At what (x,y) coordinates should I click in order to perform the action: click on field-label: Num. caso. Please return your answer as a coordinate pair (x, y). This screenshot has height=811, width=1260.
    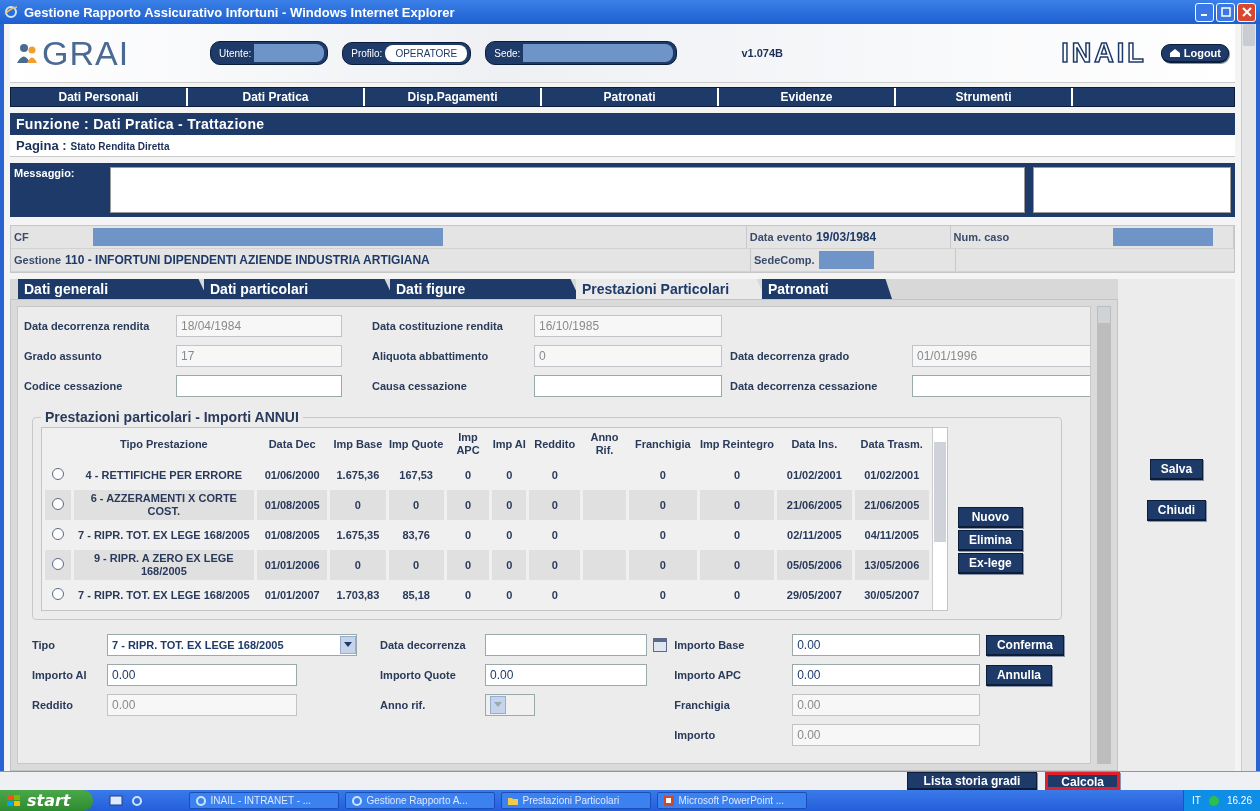
    Looking at the image, I should click on (981, 237).